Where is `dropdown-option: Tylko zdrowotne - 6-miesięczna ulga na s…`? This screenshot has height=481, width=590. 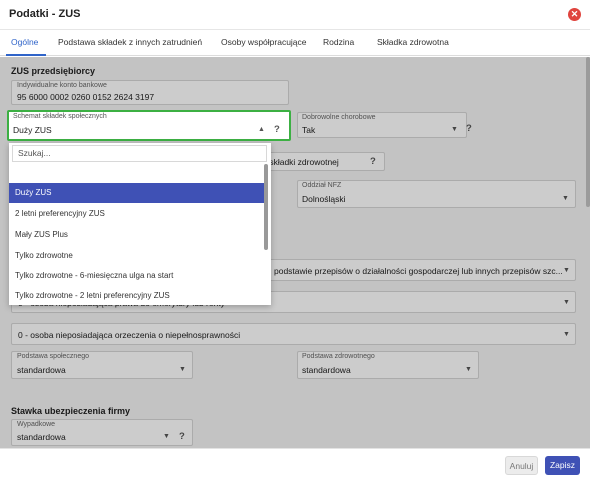
dropdown-option: Tylko zdrowotne - 6-miesięczna ulga na s… is located at coordinates (137, 276).